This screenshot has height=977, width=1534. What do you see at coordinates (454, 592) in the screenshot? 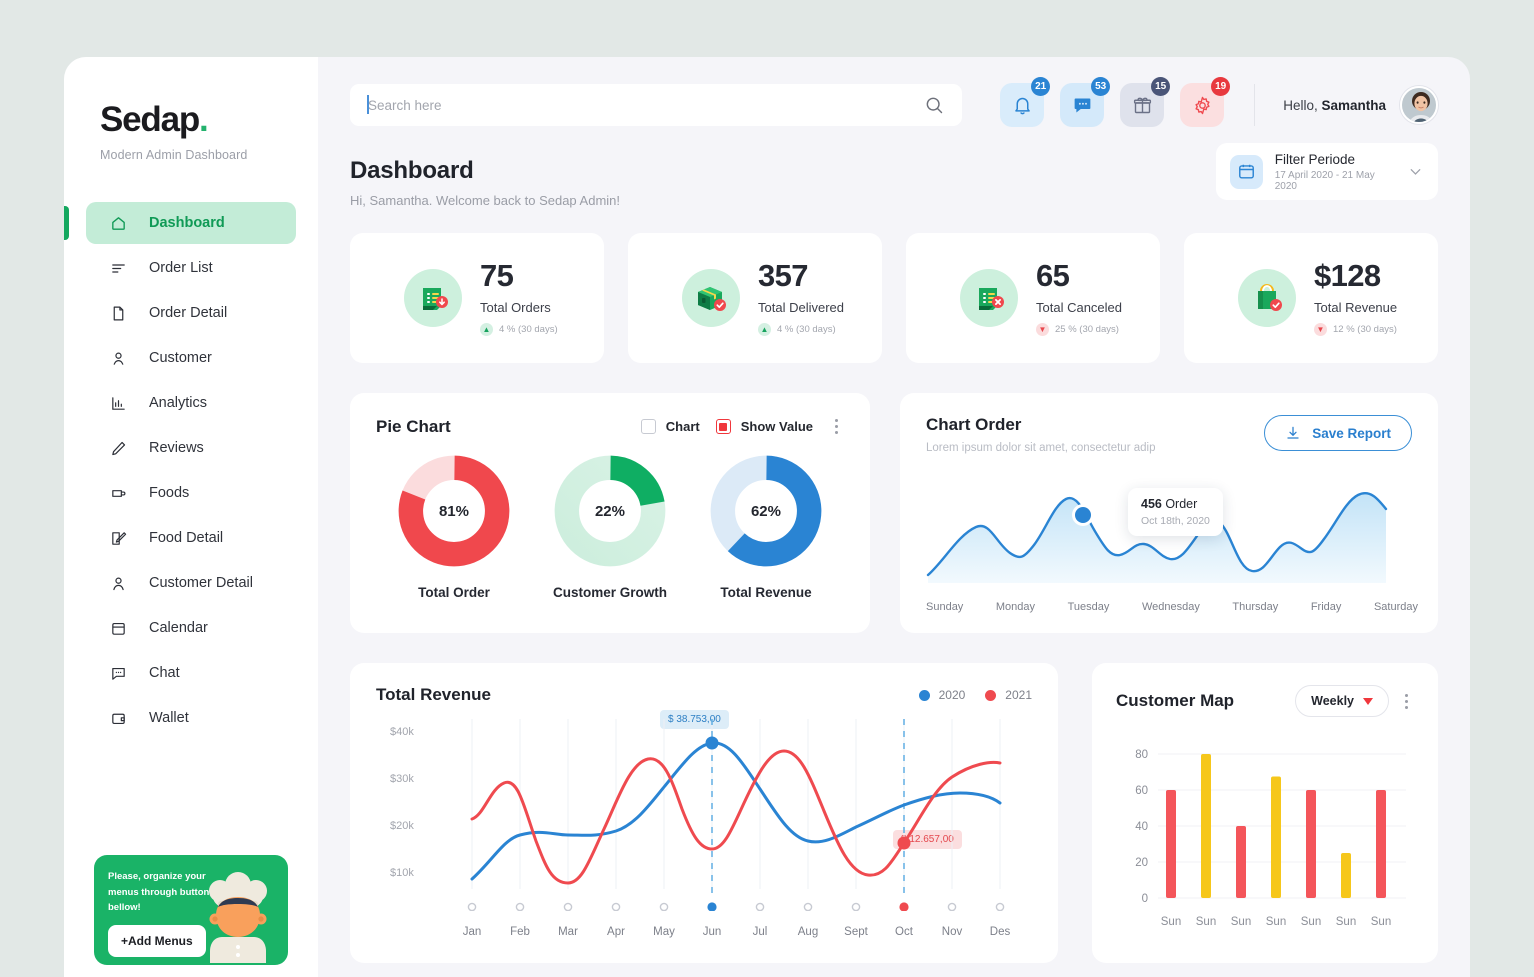
I see `donut-label: Total Order` at bounding box center [454, 592].